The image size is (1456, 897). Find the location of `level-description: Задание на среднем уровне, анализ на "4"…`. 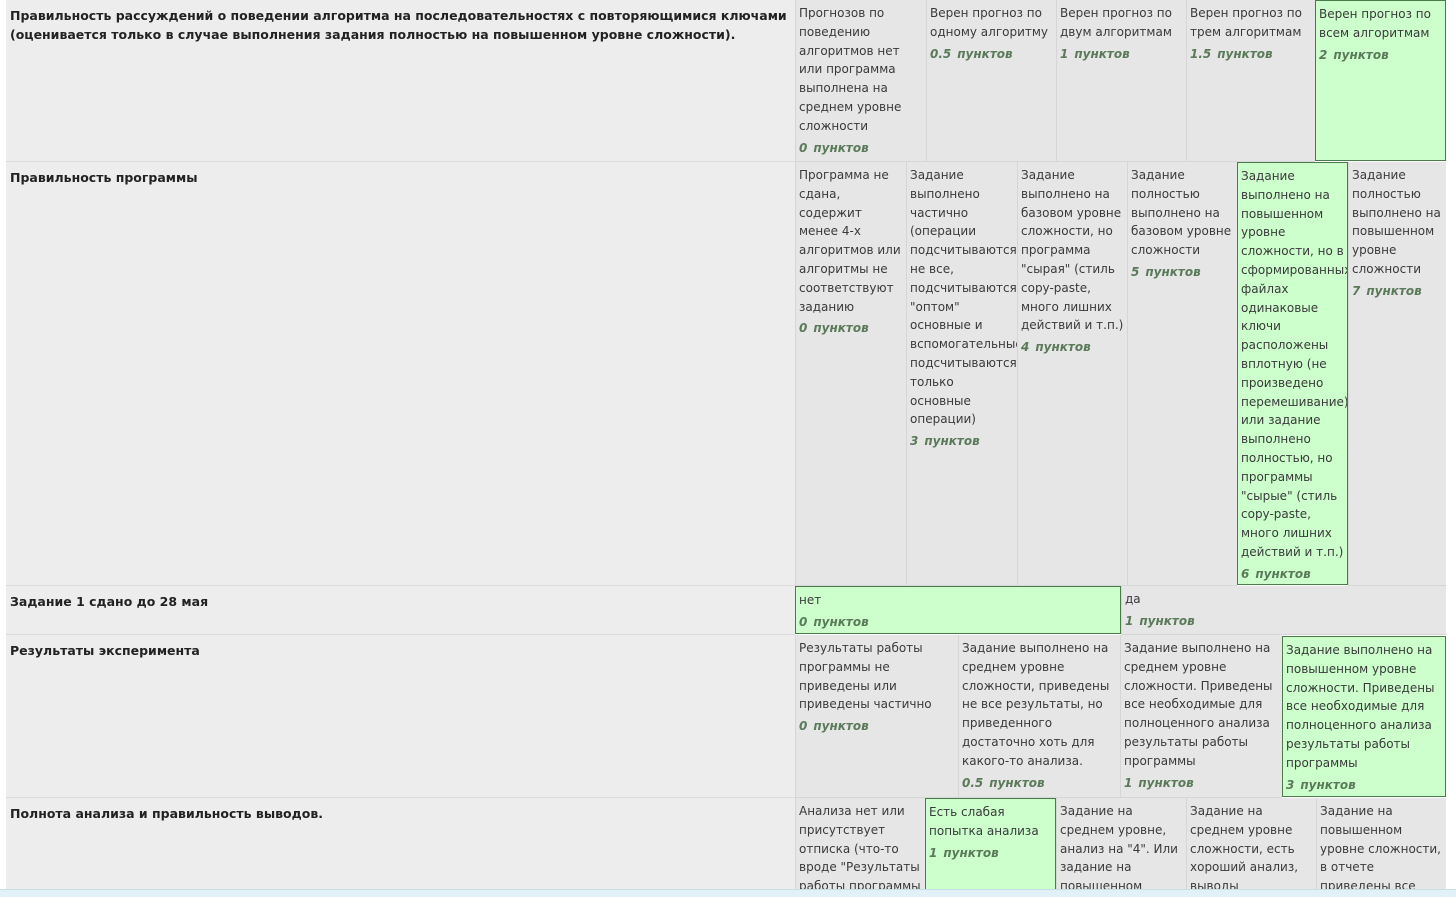

level-description: Задание на среднем уровне, анализ на "4"… is located at coordinates (1119, 847).